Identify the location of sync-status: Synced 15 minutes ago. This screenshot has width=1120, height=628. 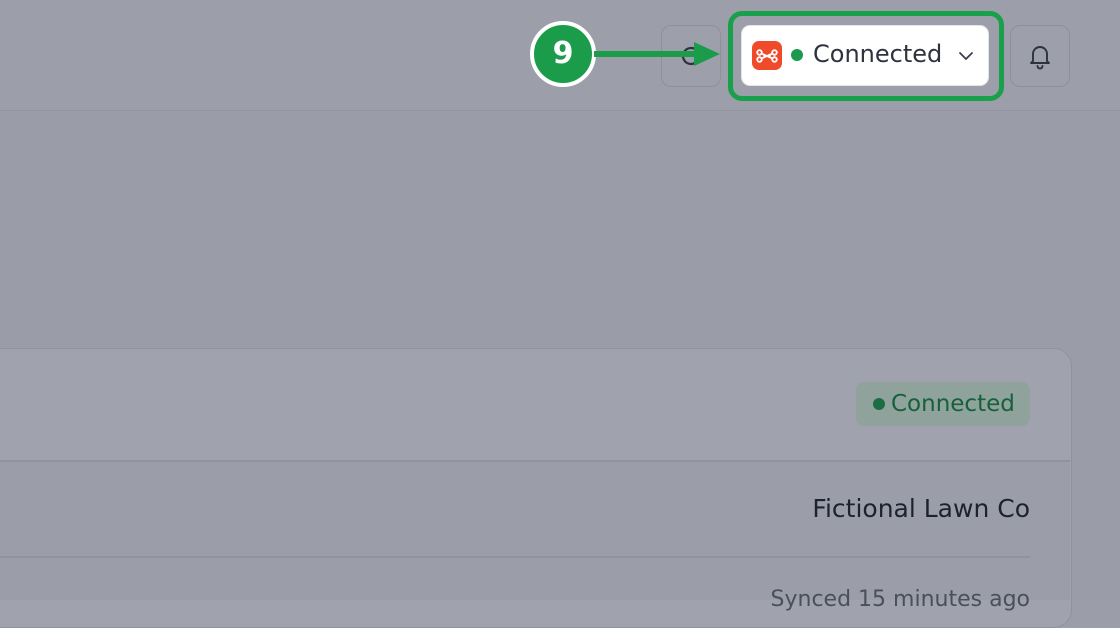
(900, 599).